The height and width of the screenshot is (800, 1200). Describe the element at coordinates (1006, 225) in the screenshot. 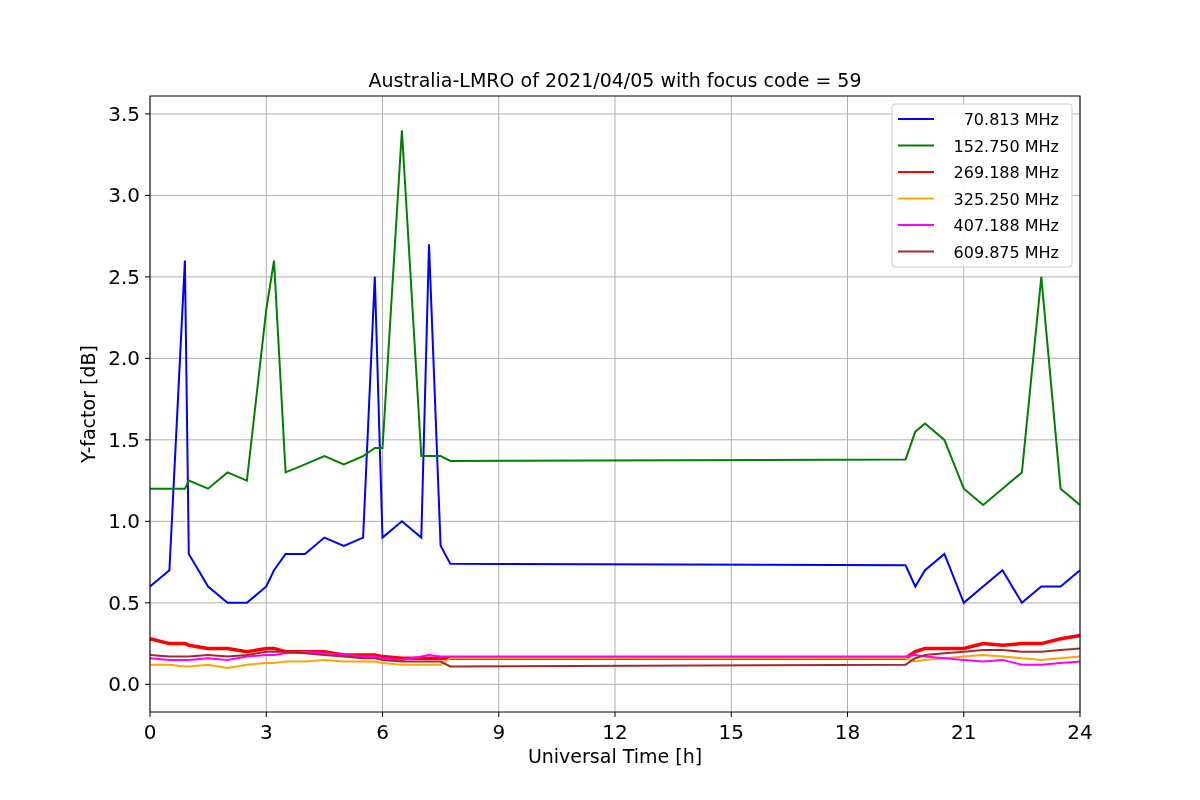

I see `legend-label: 407.188 MHz` at that location.